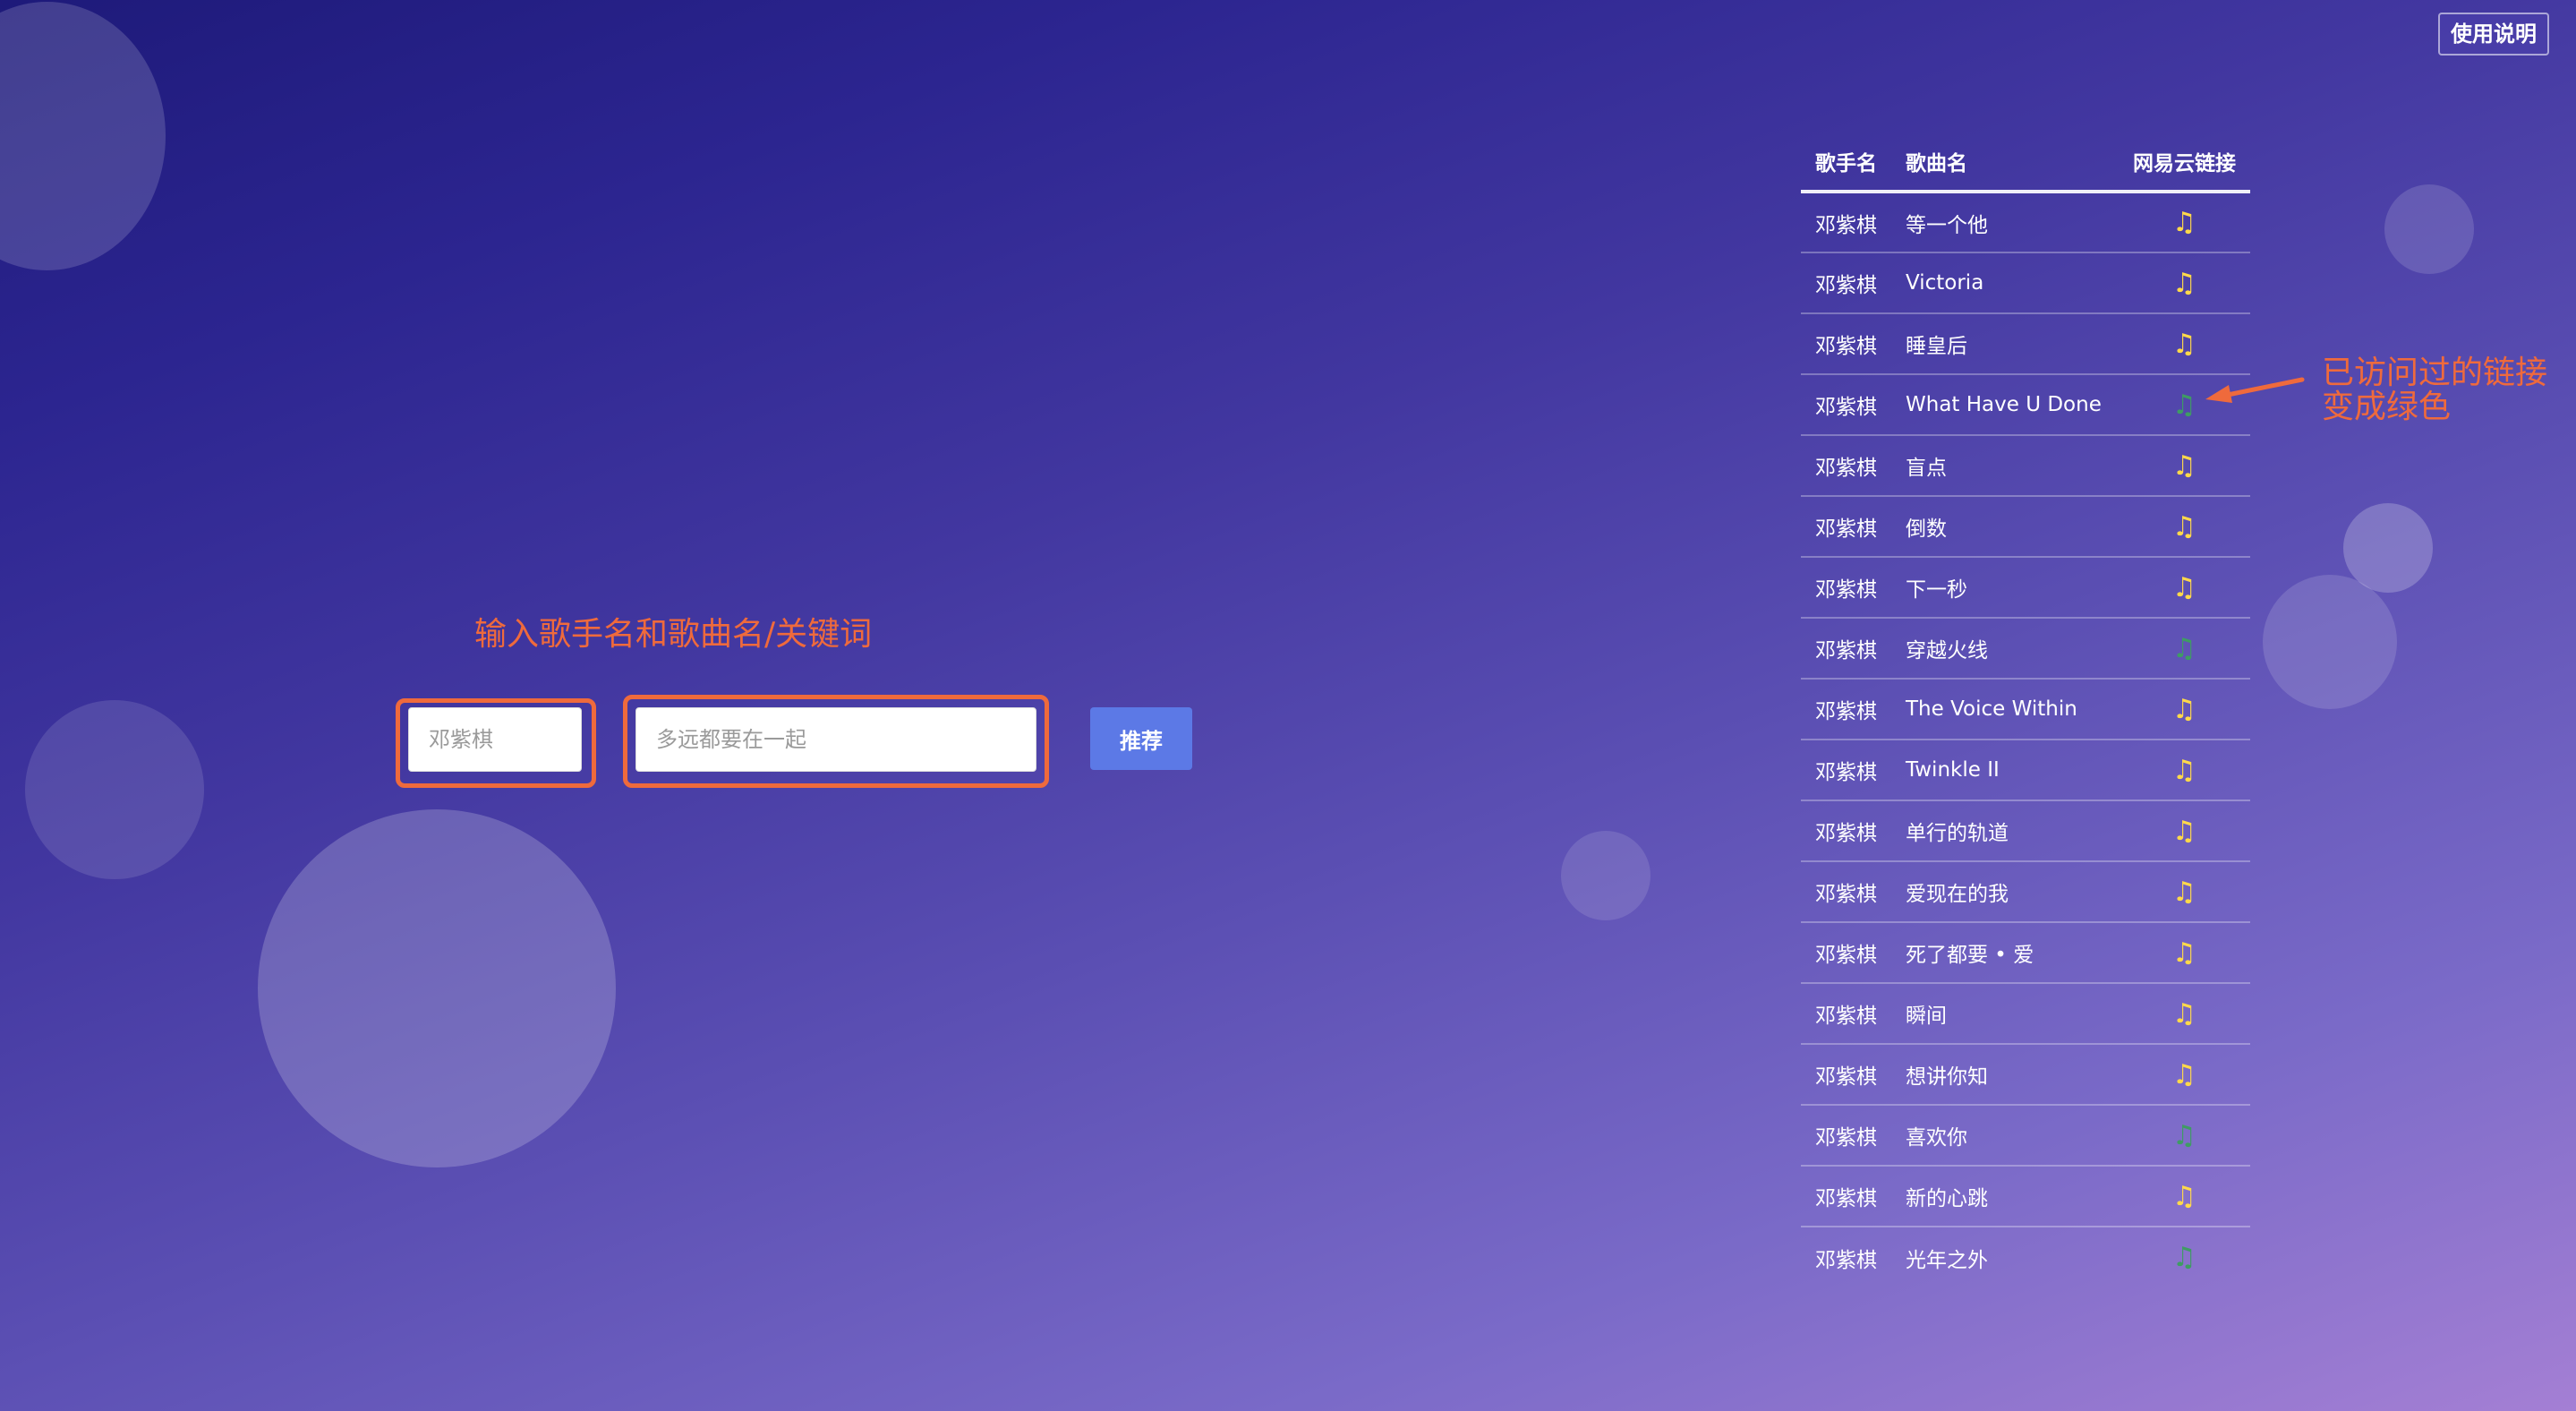 The width and height of the screenshot is (2576, 1411). I want to click on song-cell: The Voice Within, so click(2005, 709).